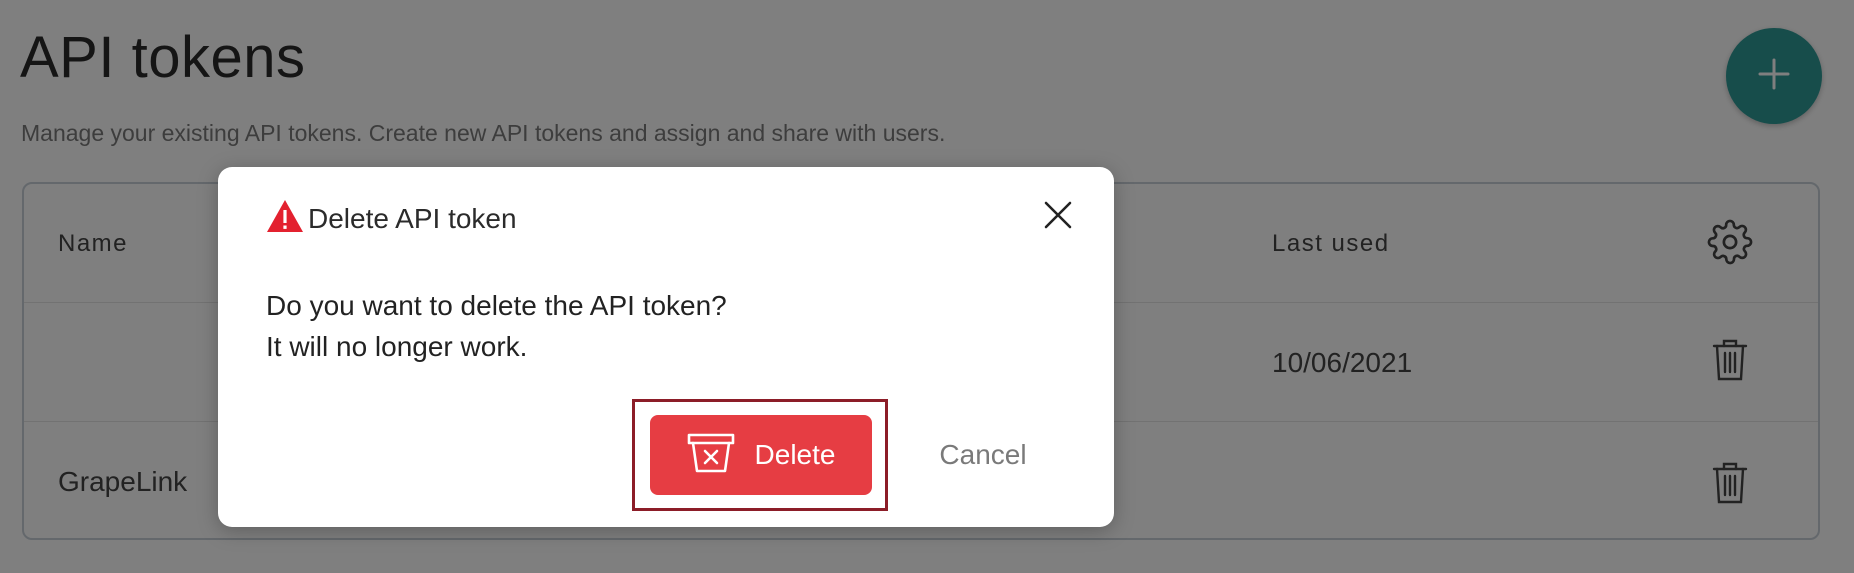  I want to click on warning-icon, so click(285, 218).